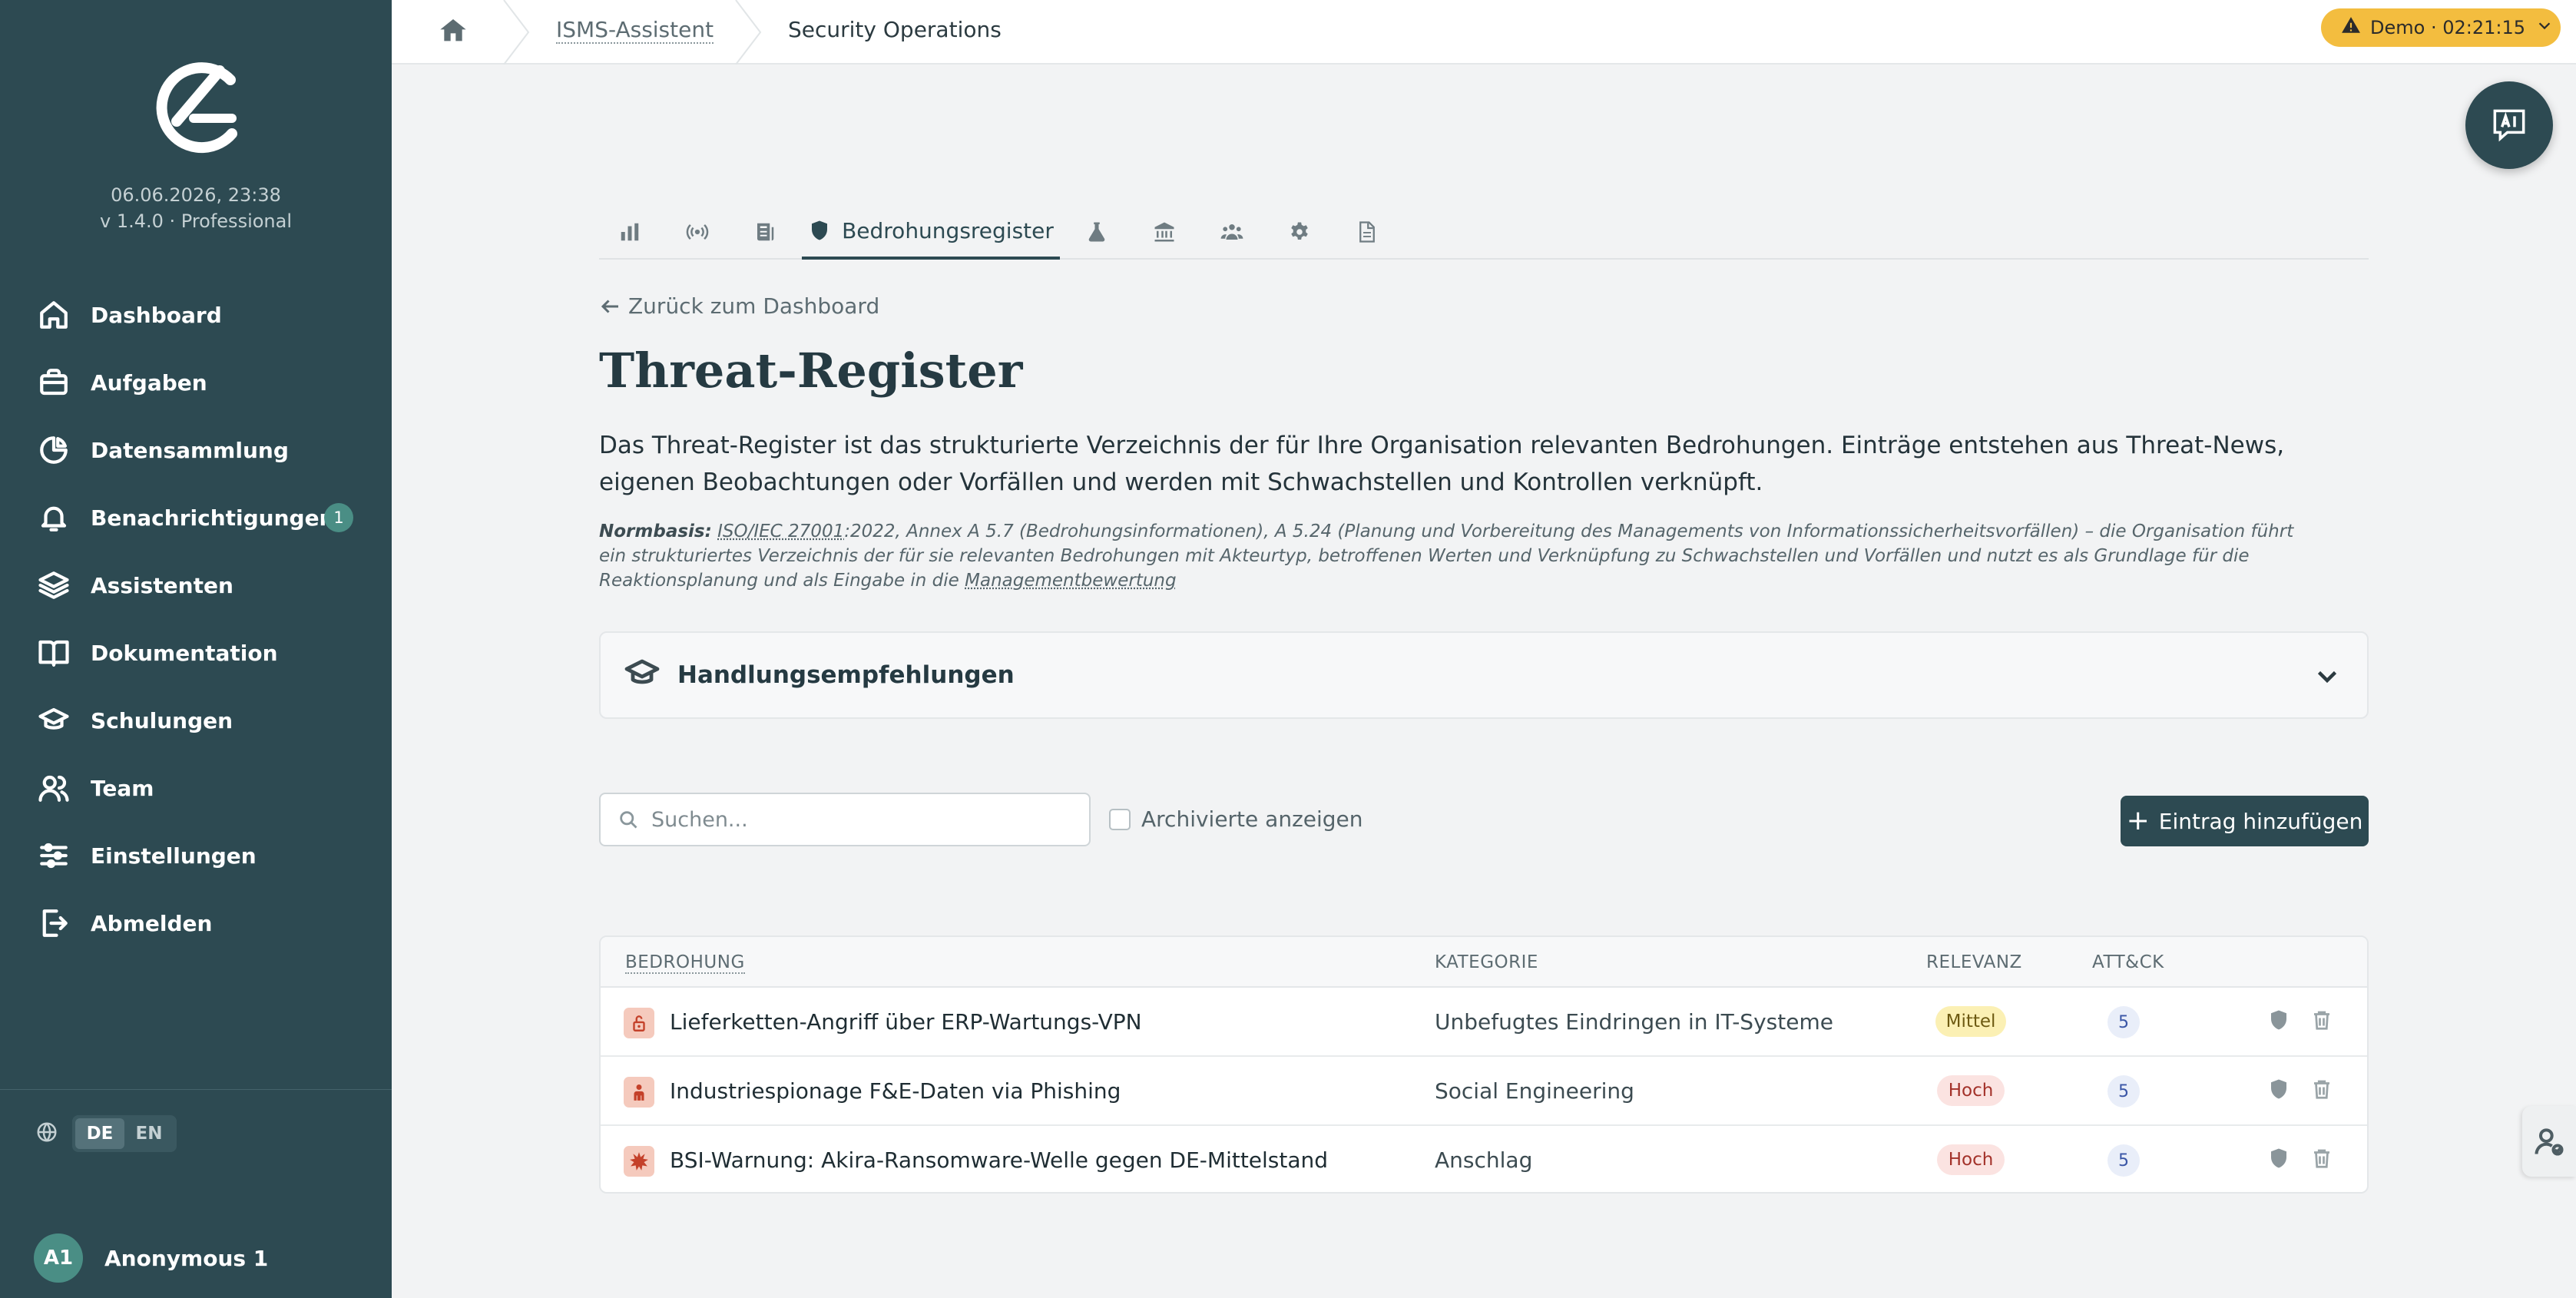 This screenshot has height=1298, width=2576. Describe the element at coordinates (196, 923) in the screenshot. I see `nav-item-abmelden: Abmelden` at that location.